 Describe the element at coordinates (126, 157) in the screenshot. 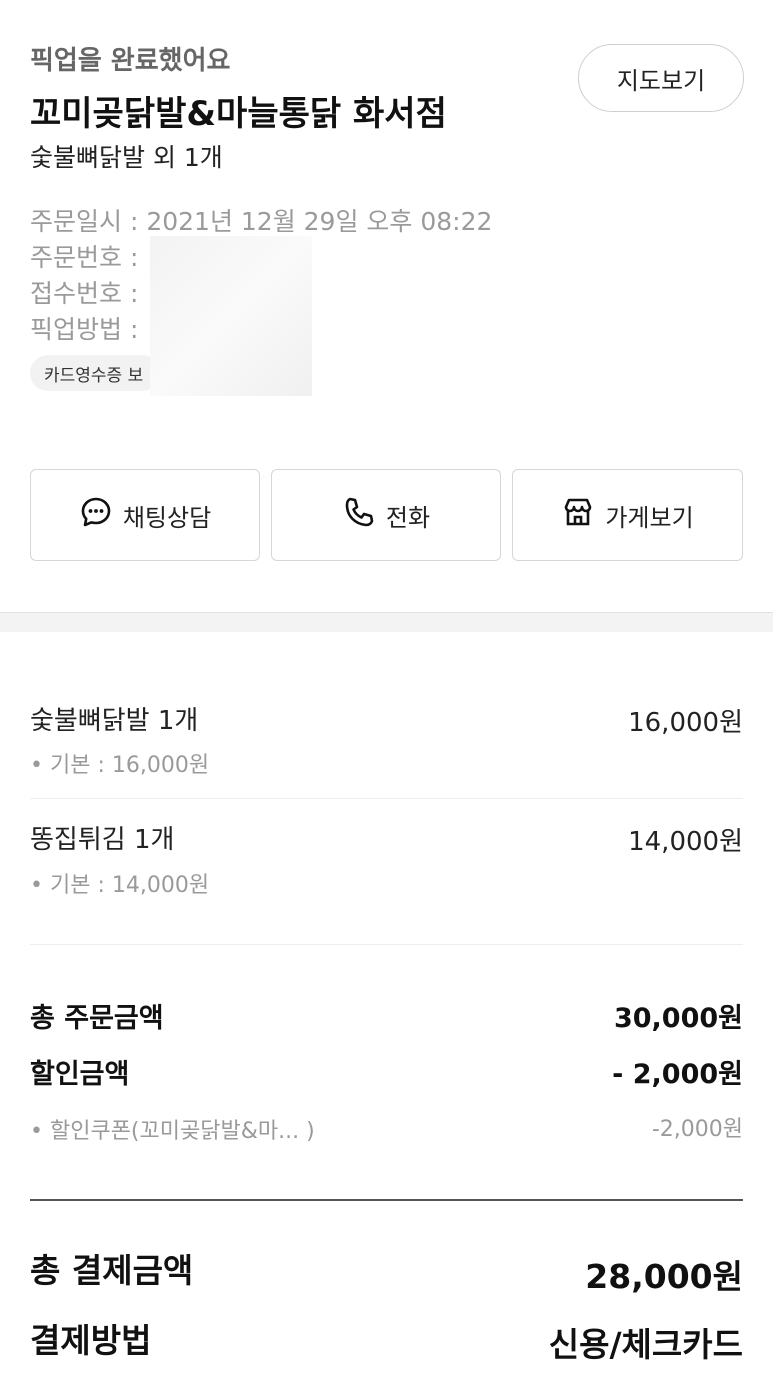

I see `order-summary: 숯불뼈닭발 외 1개` at that location.